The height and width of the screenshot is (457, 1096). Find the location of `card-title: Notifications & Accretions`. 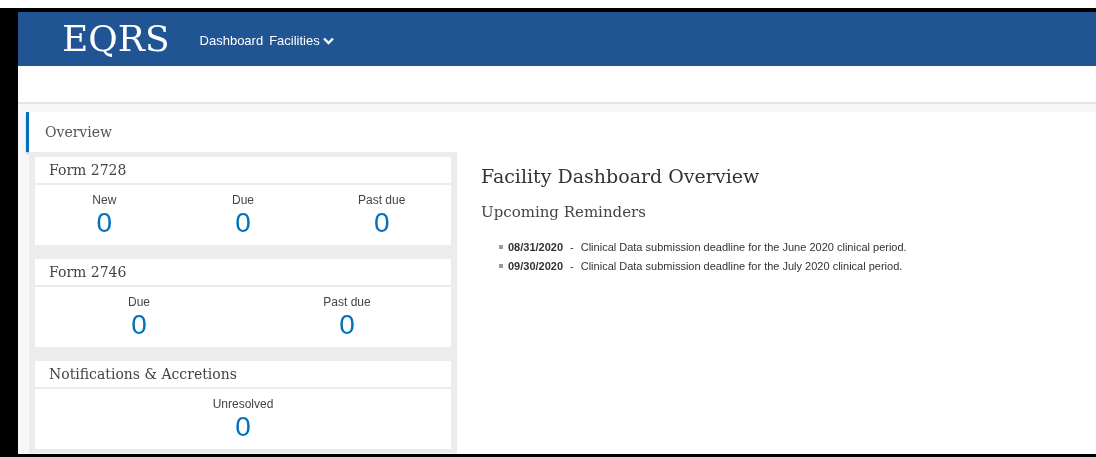

card-title: Notifications & Accretions is located at coordinates (143, 374).